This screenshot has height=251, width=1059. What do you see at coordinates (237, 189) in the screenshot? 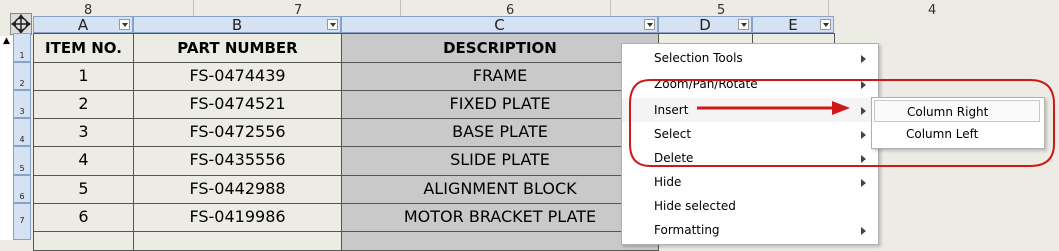
I see `part-number-cell: FS-0442988` at bounding box center [237, 189].